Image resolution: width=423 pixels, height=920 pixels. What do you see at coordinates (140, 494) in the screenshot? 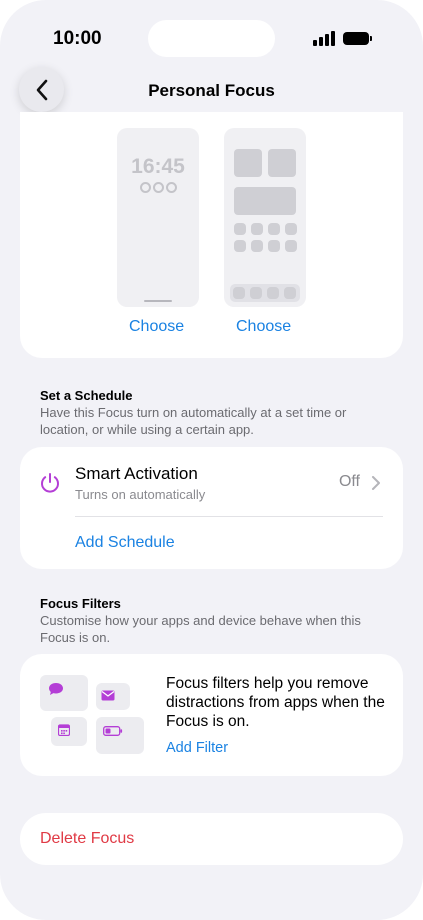
I see `smart-activation-subtitle: Turns on automatically` at bounding box center [140, 494].